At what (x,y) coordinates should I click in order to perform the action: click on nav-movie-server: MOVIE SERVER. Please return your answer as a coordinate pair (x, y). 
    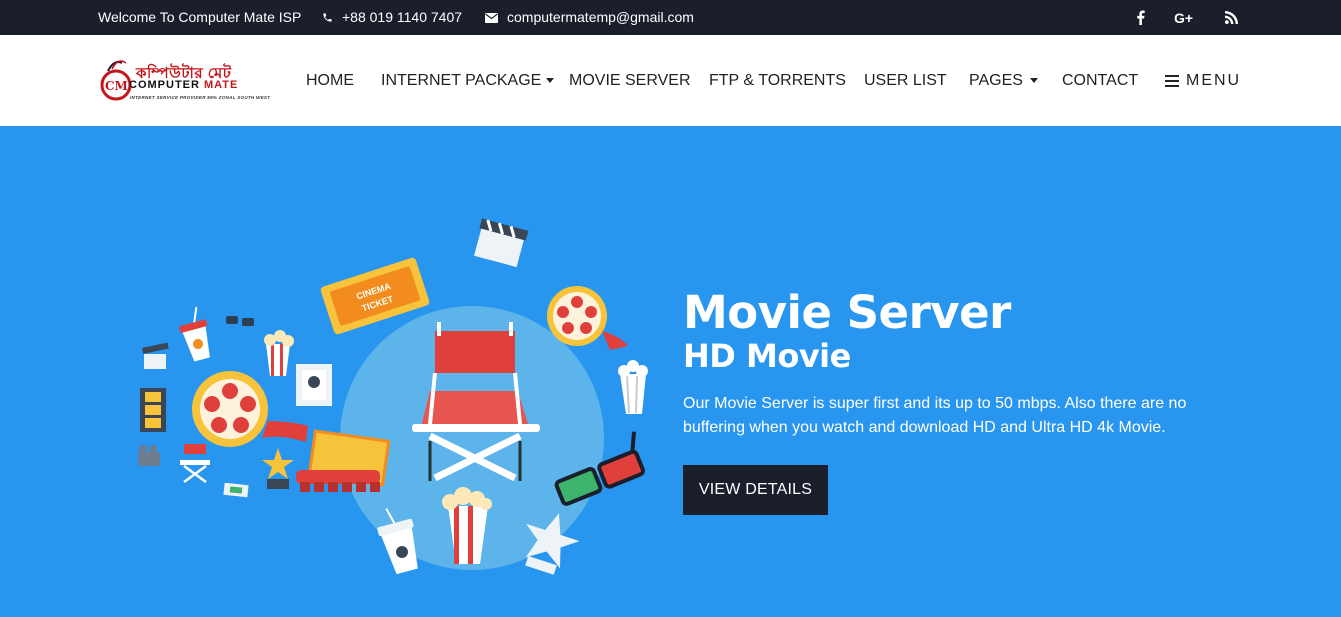
    Looking at the image, I should click on (630, 80).